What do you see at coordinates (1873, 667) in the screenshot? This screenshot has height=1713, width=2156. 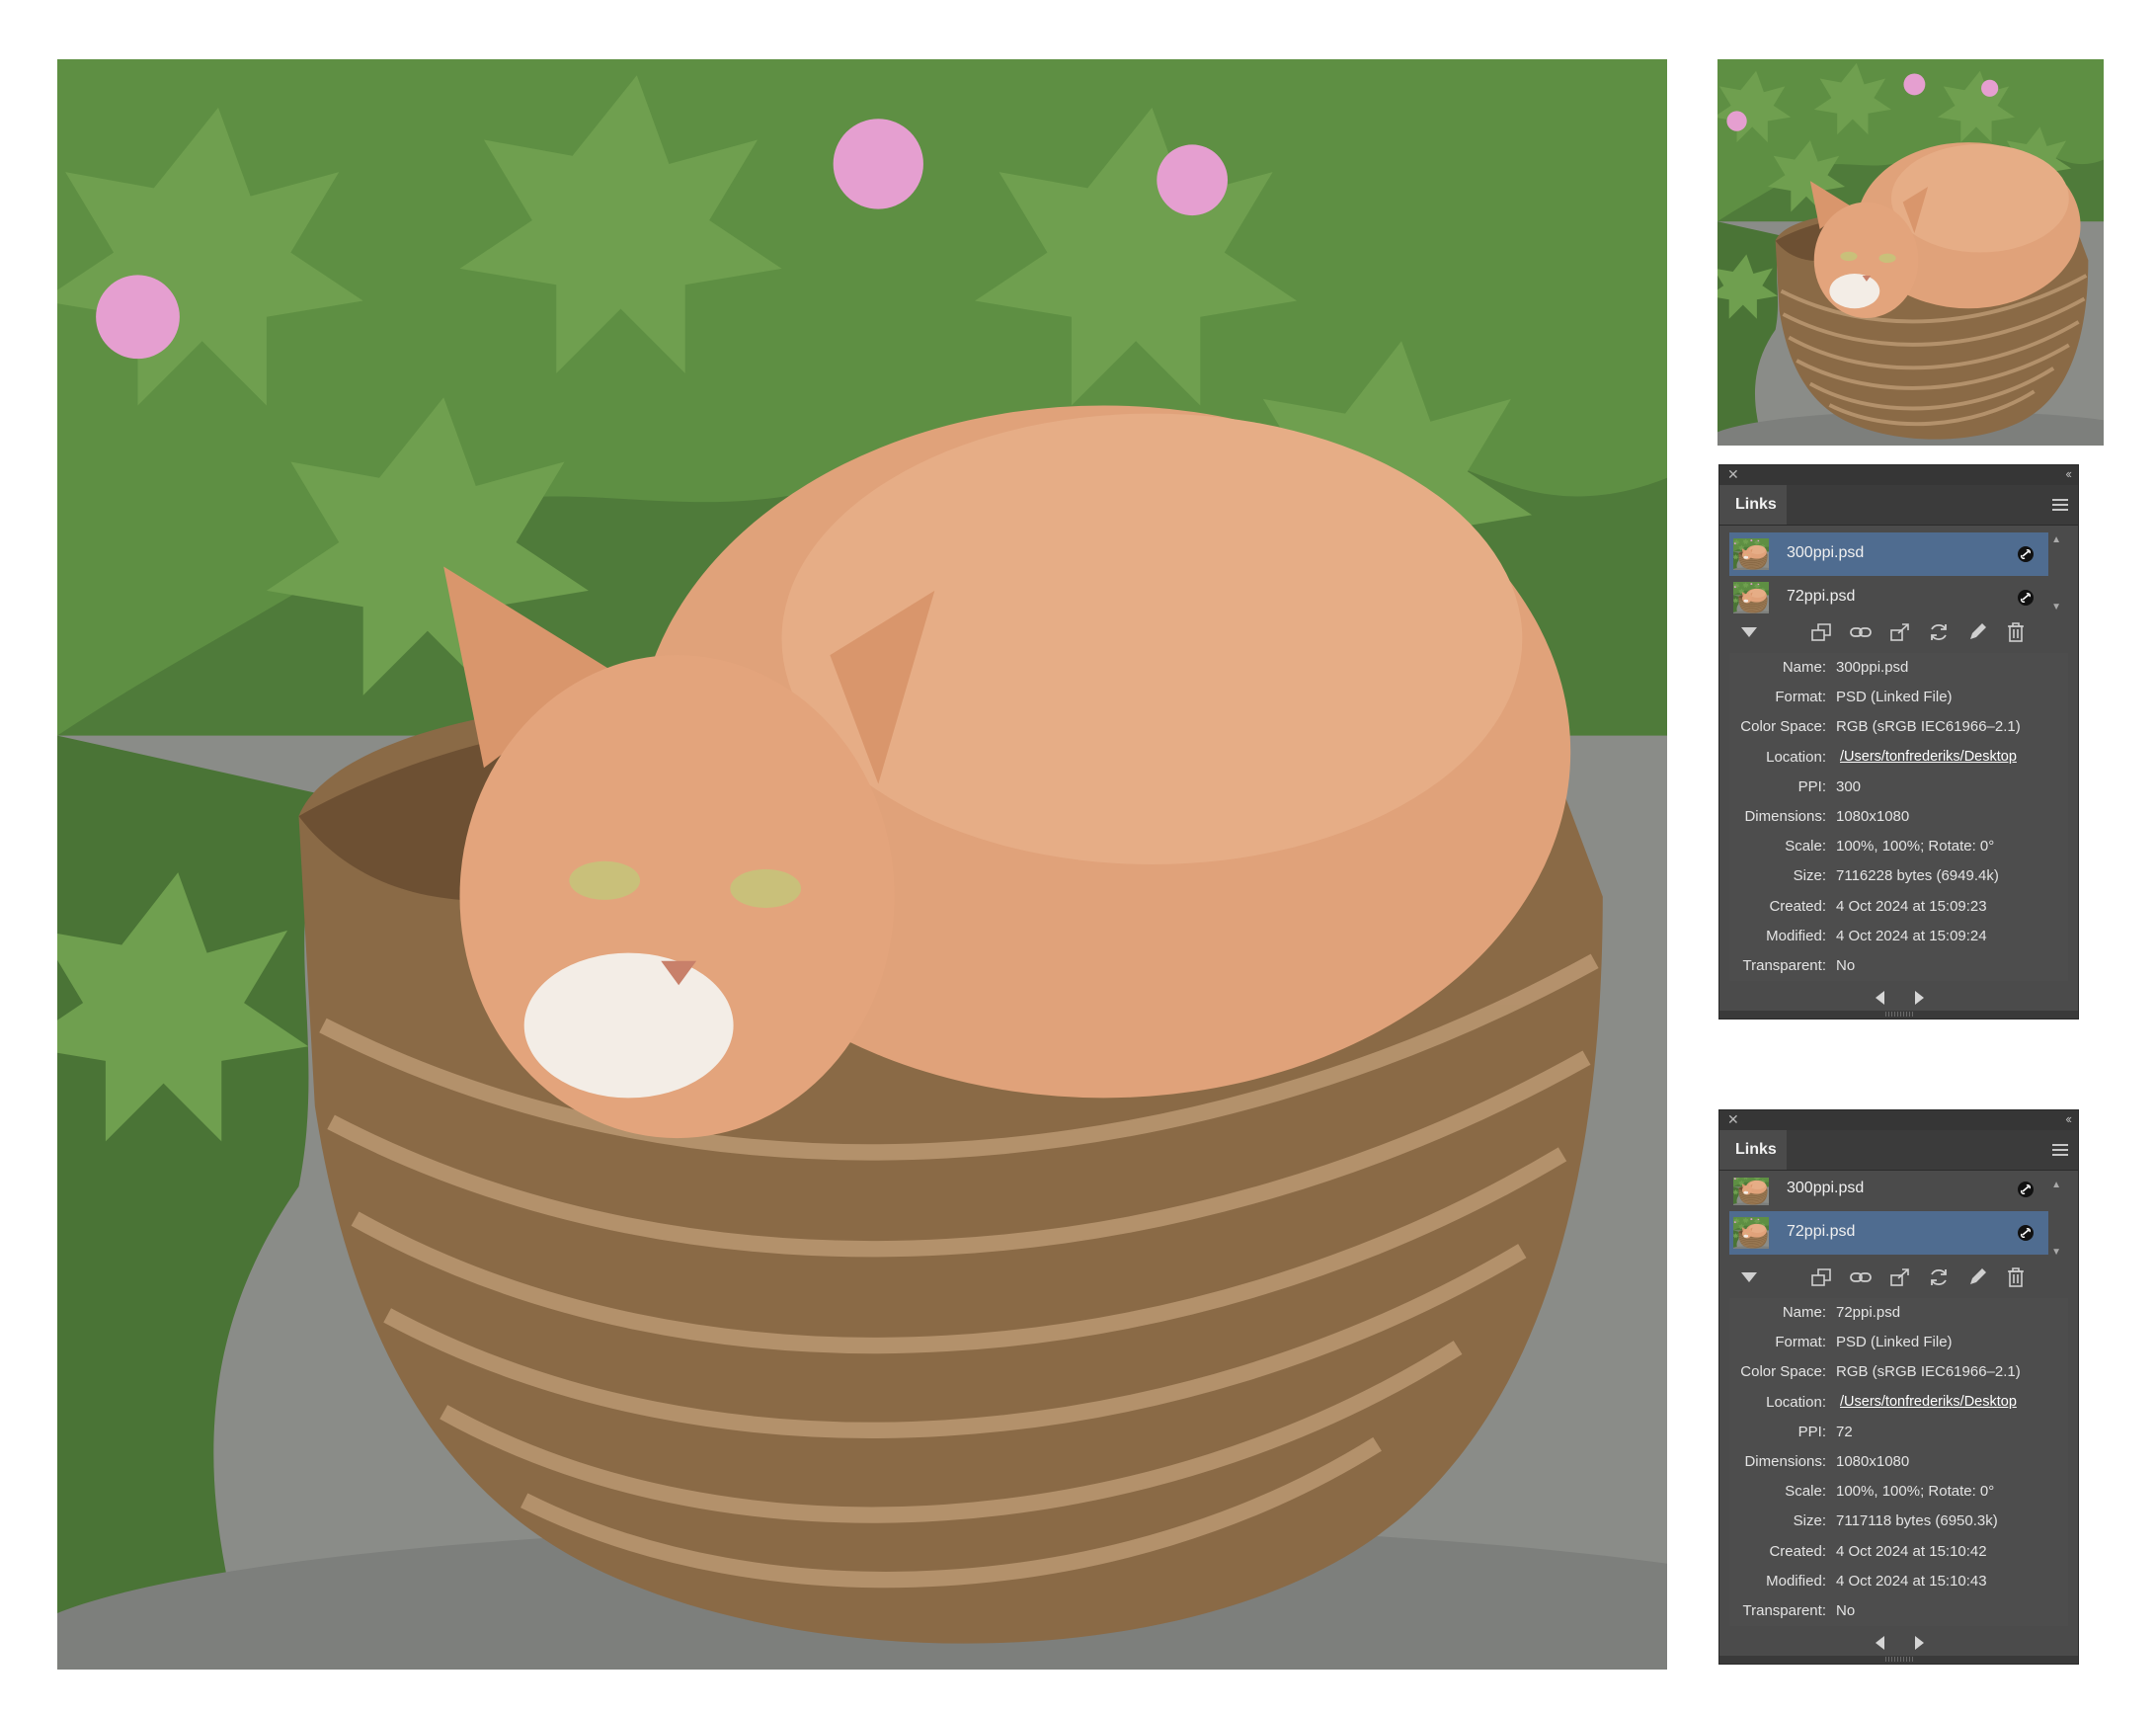 I see `info-value: 300ppi.psd` at bounding box center [1873, 667].